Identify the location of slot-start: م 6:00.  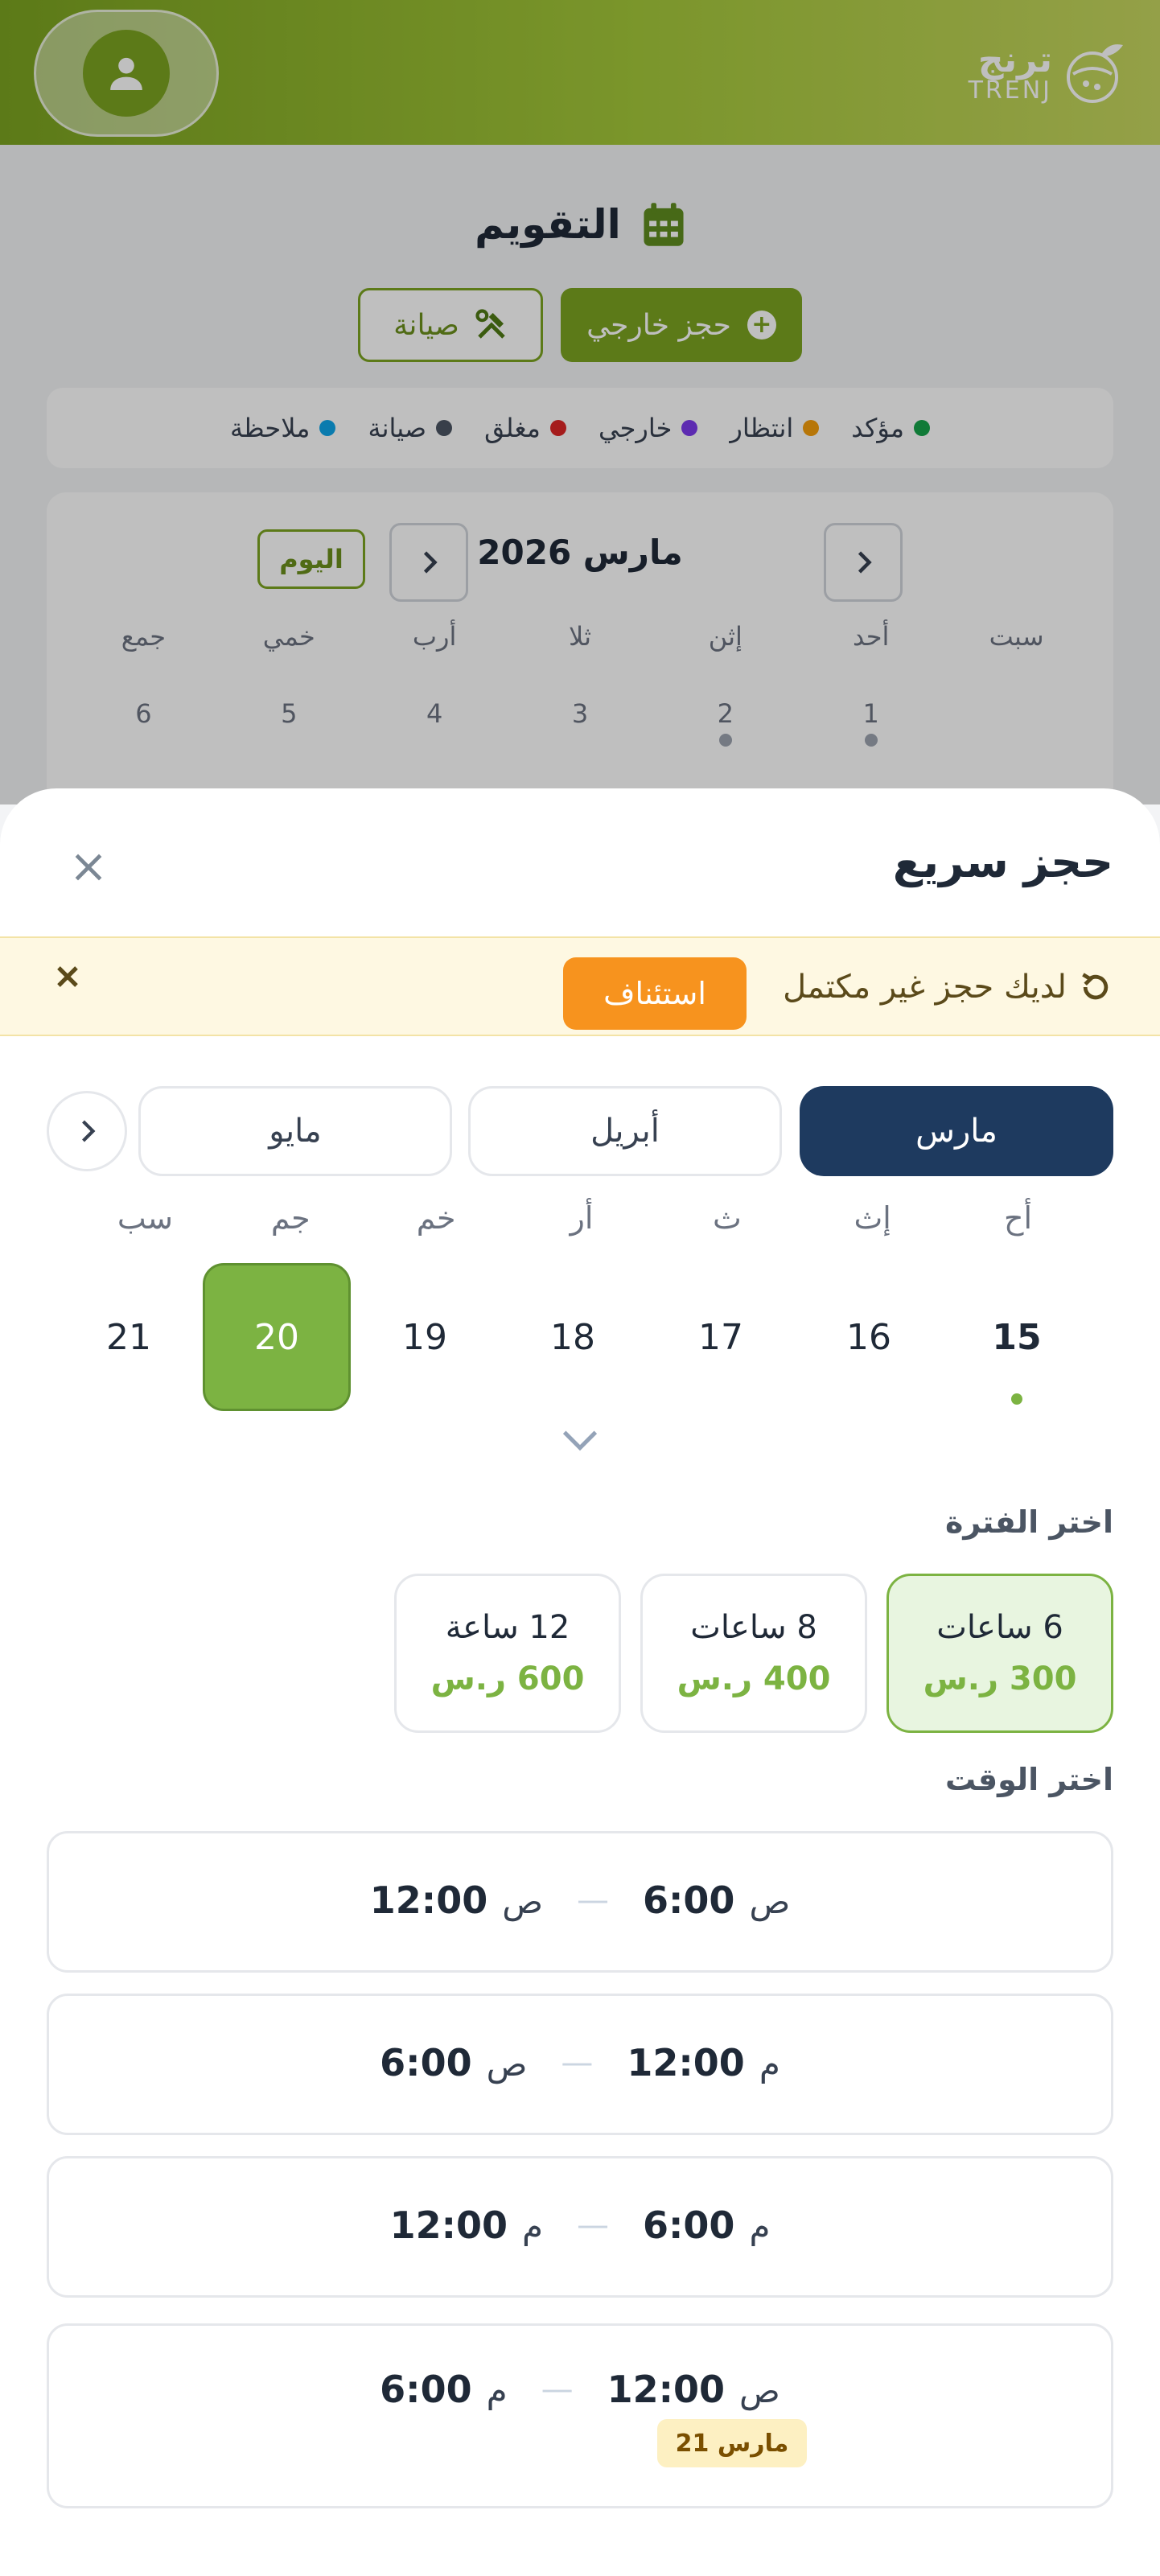
(706, 2225).